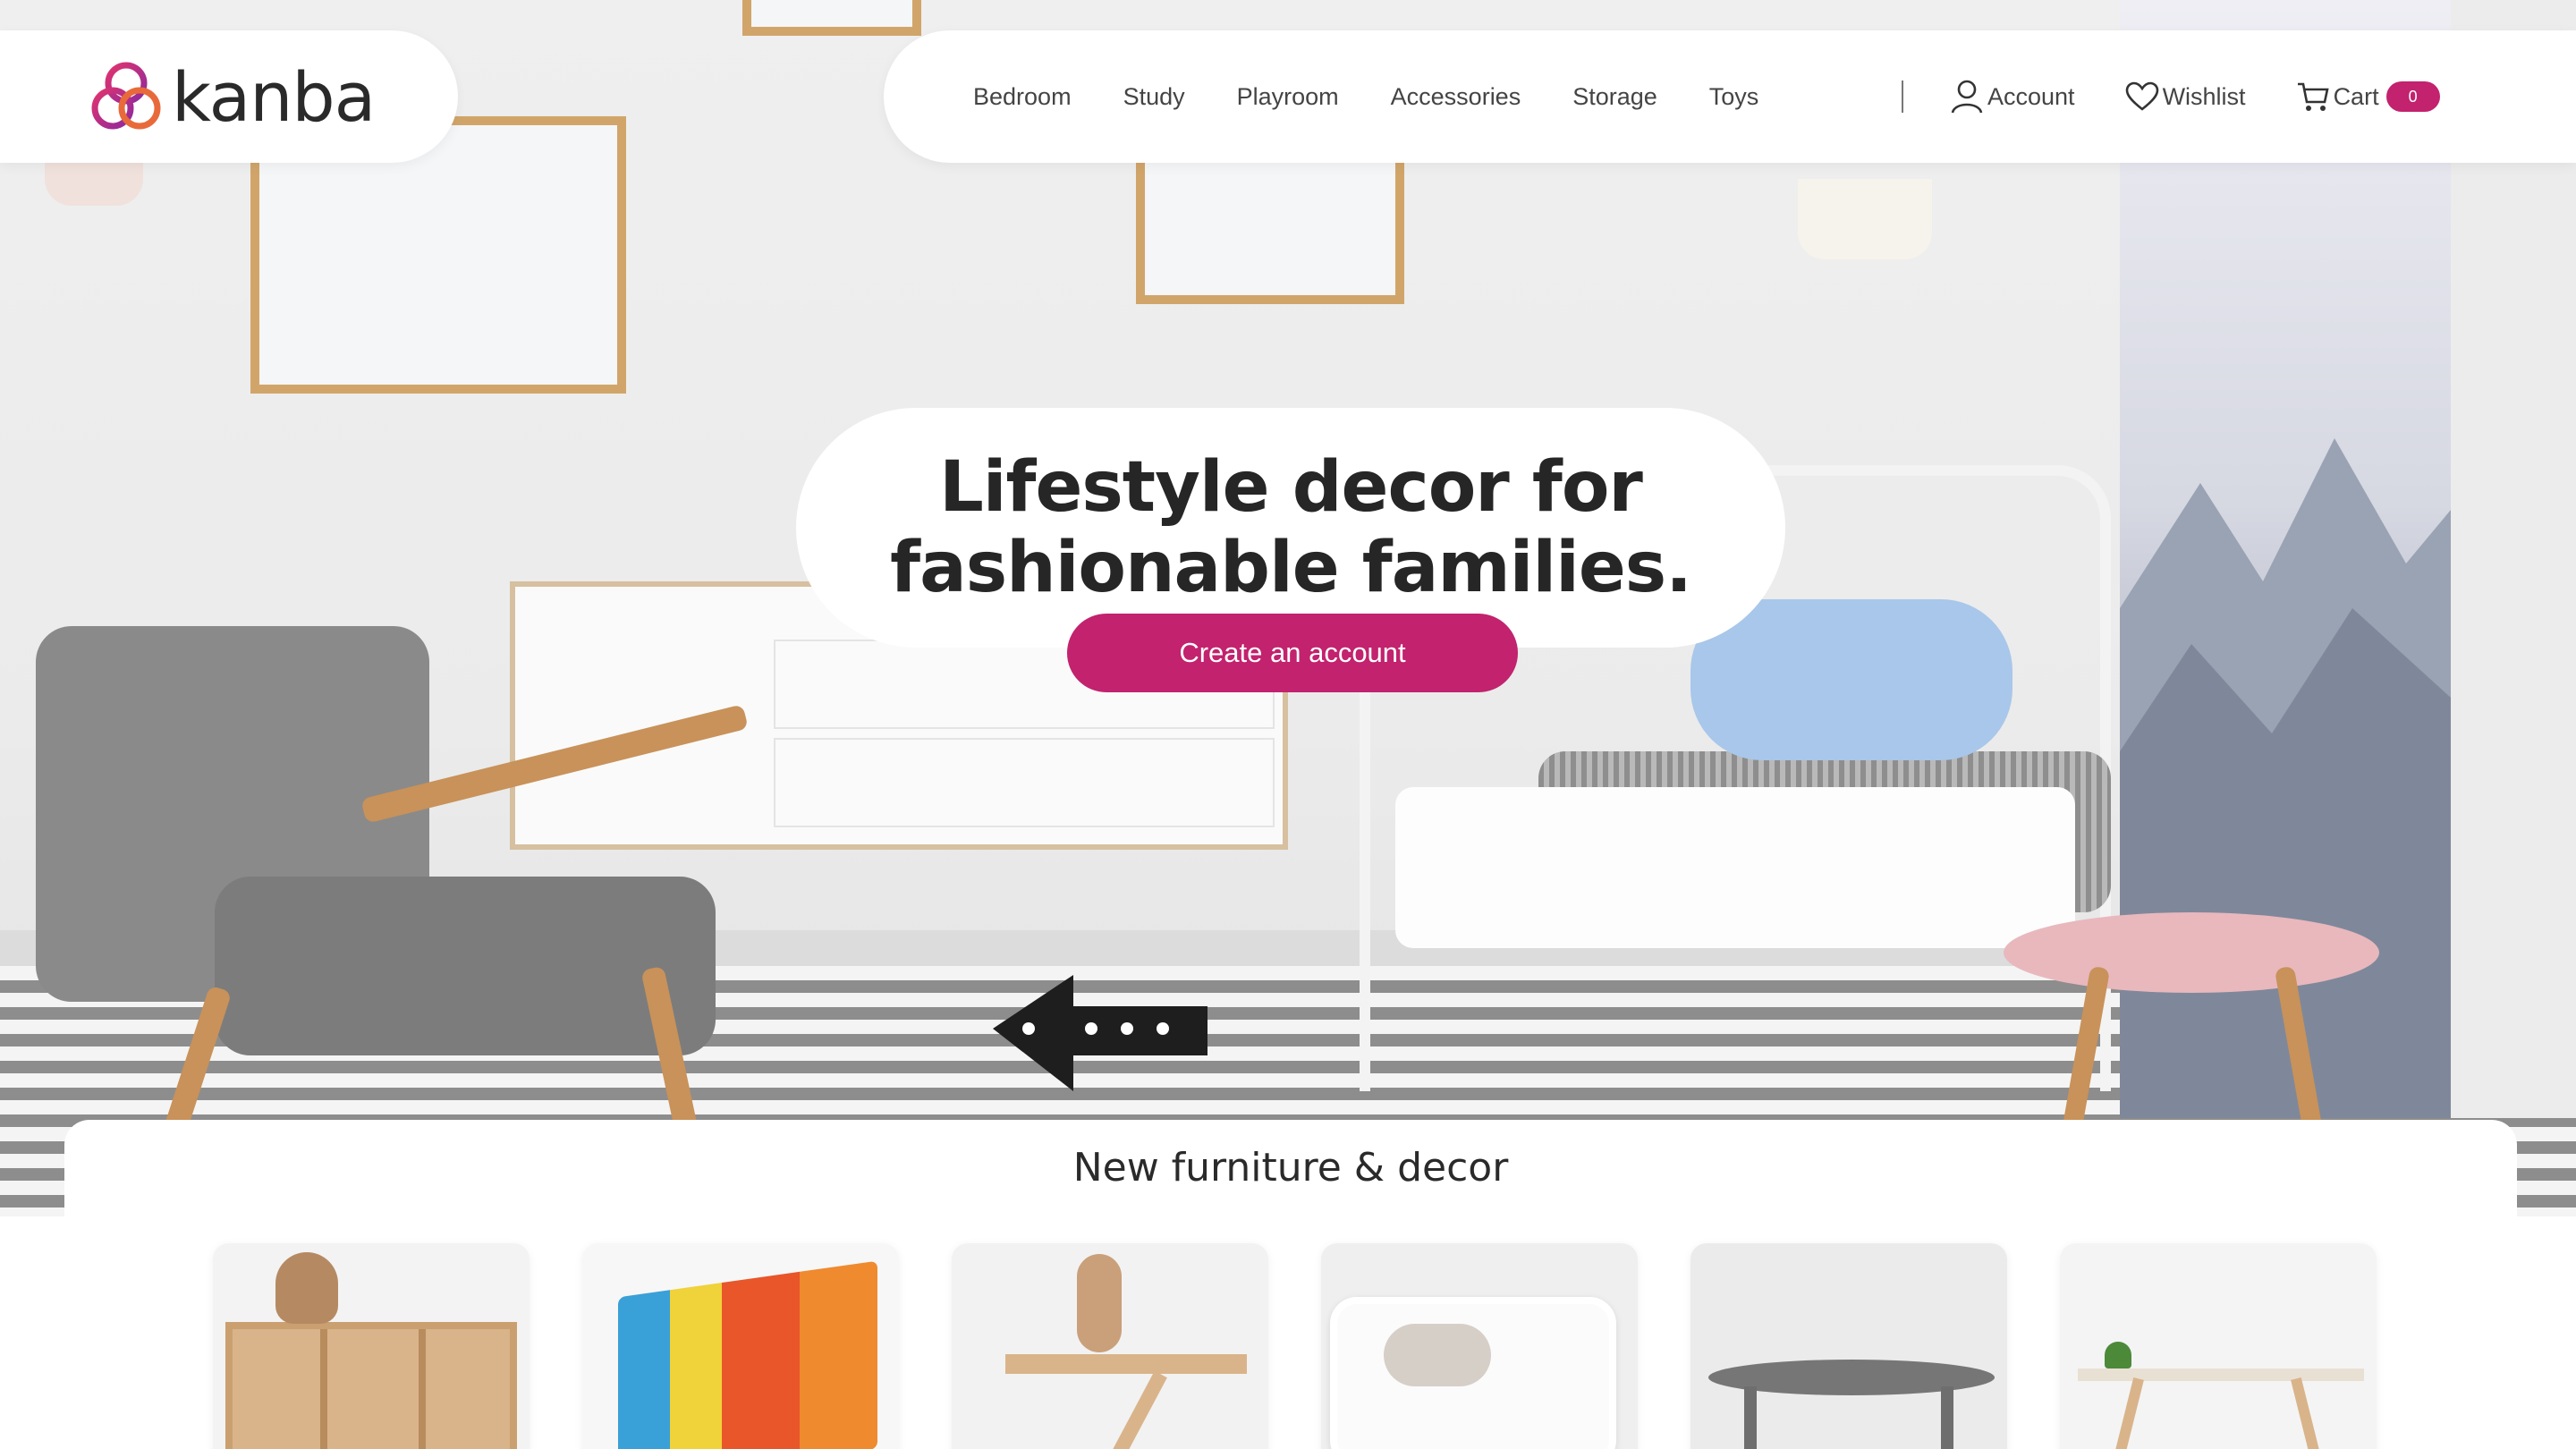 The width and height of the screenshot is (2576, 1449). I want to click on section-title: New furniture & decor, so click(1290, 1168).